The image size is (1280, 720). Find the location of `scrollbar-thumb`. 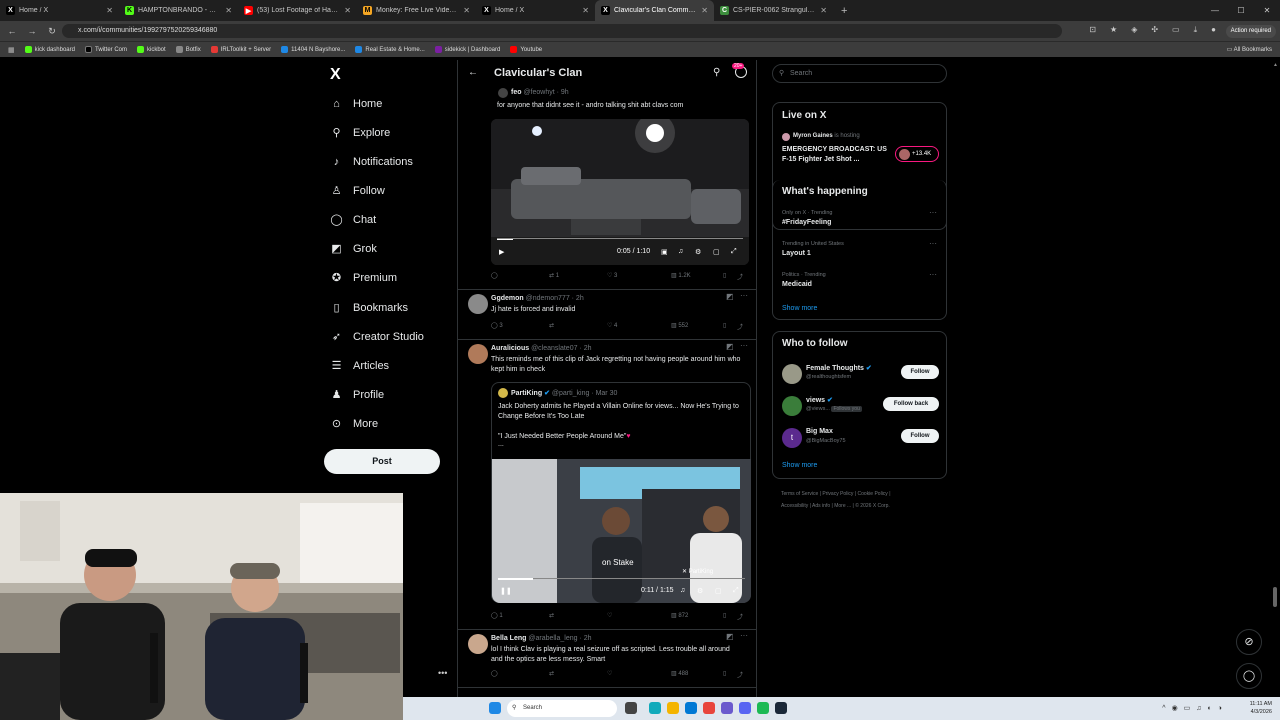

scrollbar-thumb is located at coordinates (1275, 597).